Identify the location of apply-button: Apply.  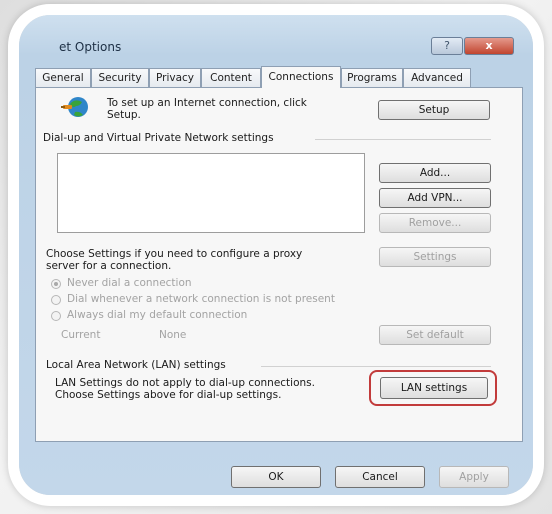
(474, 477).